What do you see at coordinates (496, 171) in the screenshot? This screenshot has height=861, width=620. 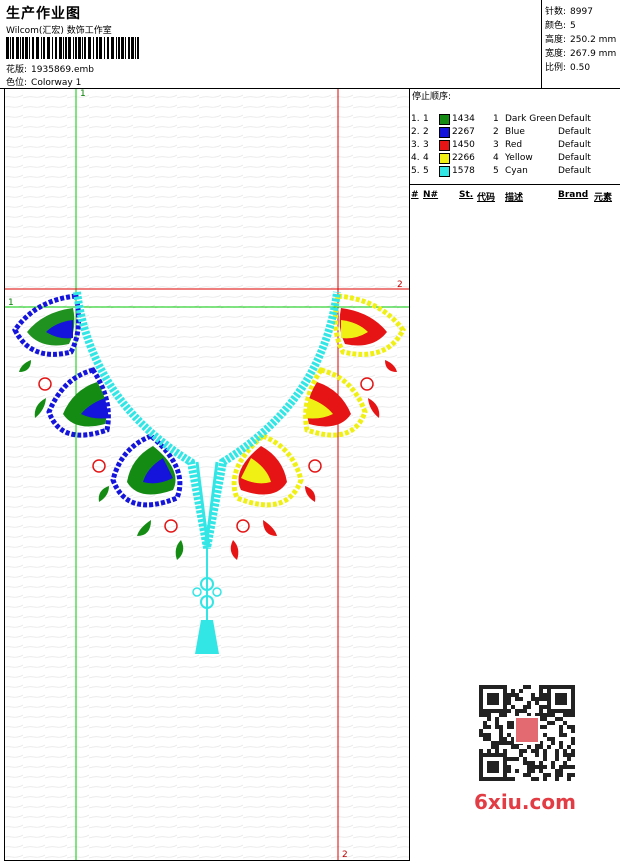 I see `row-code: 5` at bounding box center [496, 171].